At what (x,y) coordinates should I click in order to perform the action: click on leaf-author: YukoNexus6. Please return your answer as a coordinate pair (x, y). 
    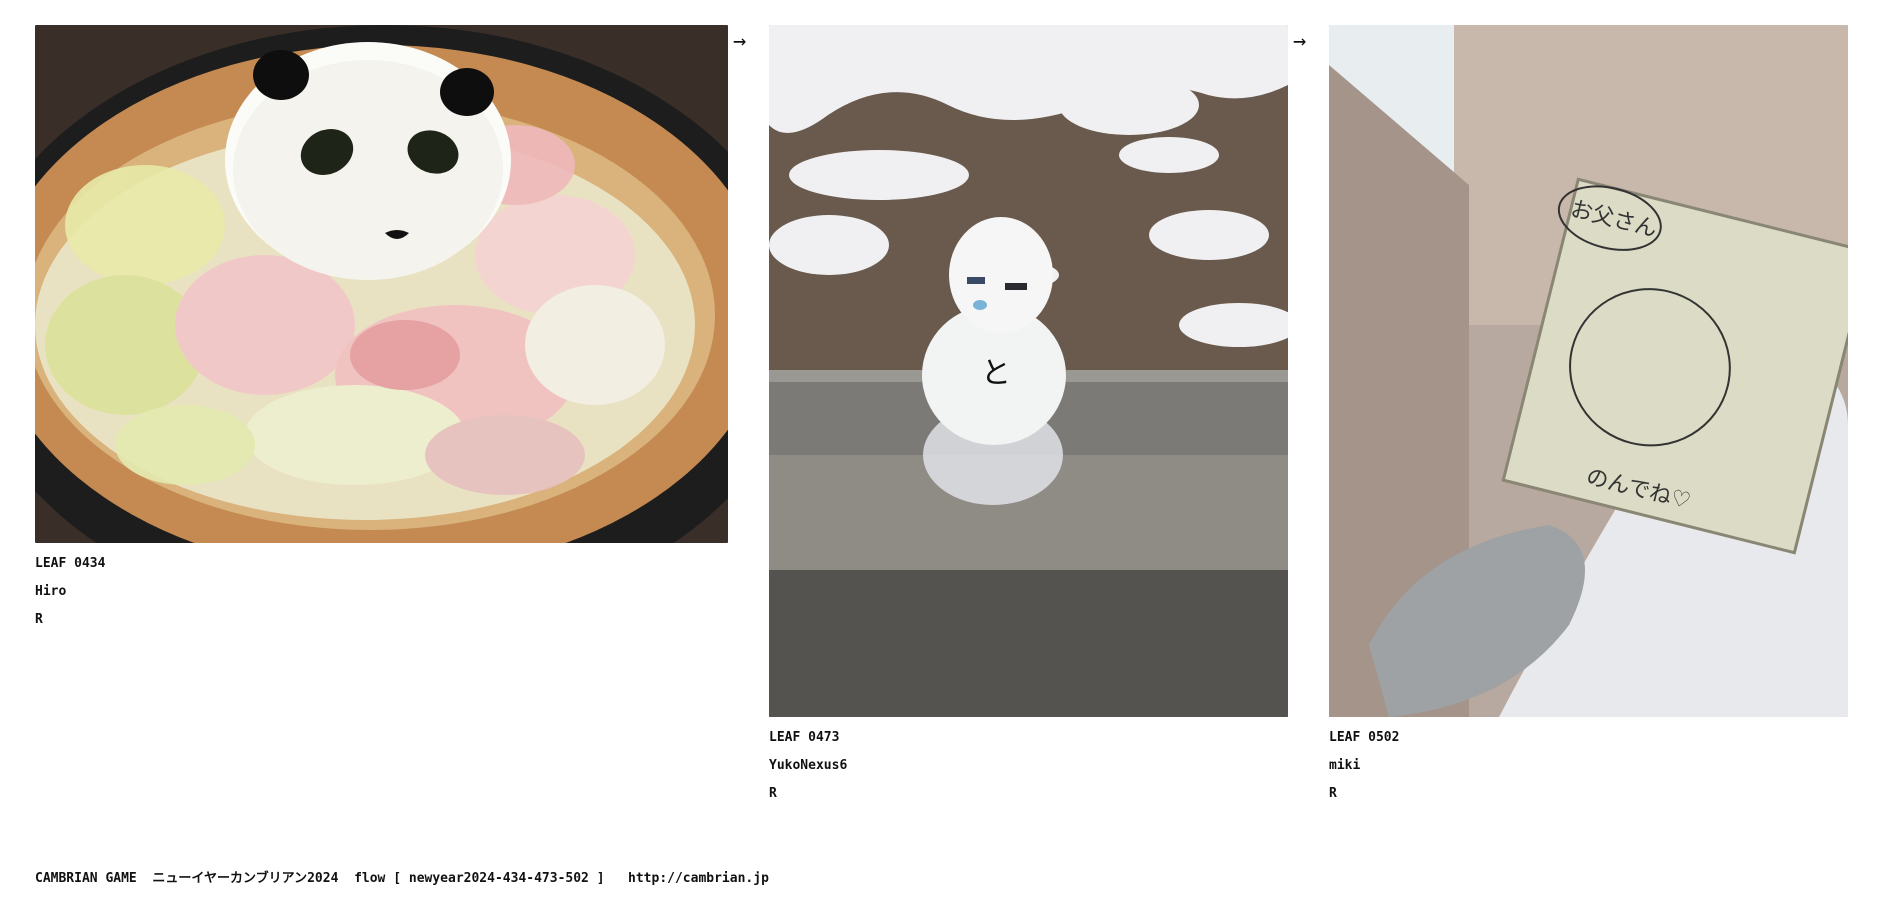
    Looking at the image, I should click on (808, 773).